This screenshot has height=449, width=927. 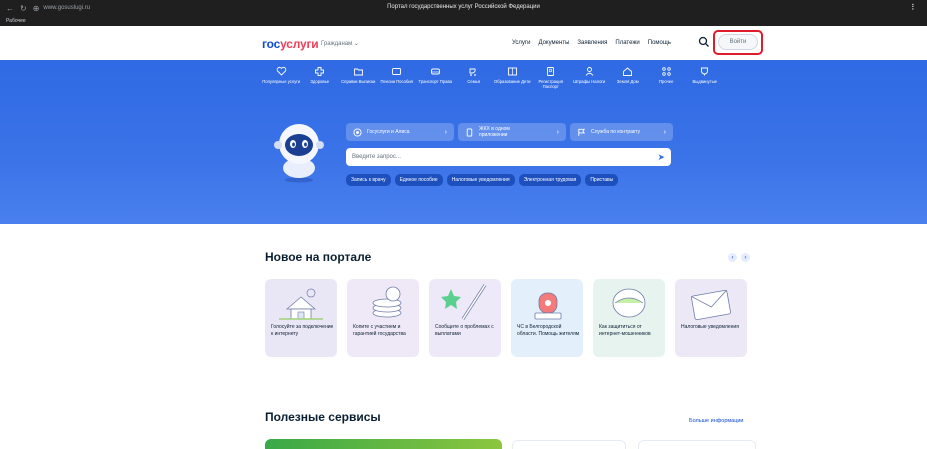 What do you see at coordinates (358, 81) in the screenshot?
I see `category-label: Справки Выписки` at bounding box center [358, 81].